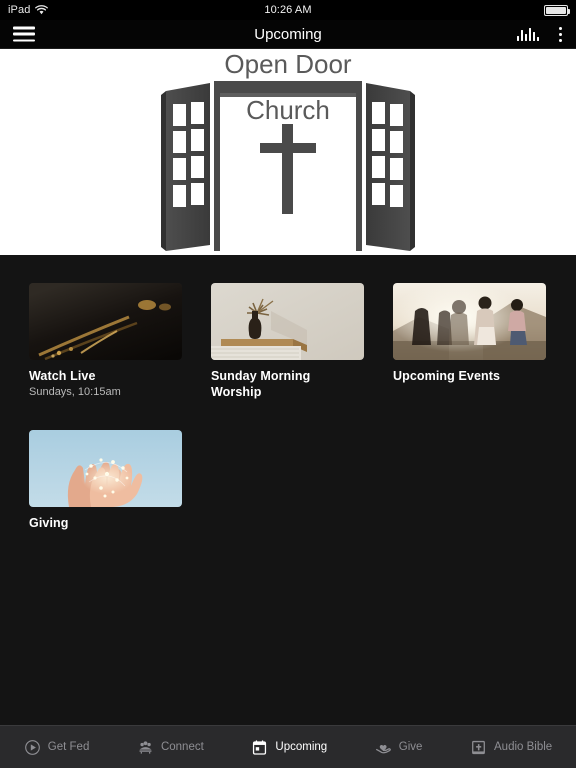 The image size is (576, 768). What do you see at coordinates (383, 748) in the screenshot?
I see `heart-in-hand-icon` at bounding box center [383, 748].